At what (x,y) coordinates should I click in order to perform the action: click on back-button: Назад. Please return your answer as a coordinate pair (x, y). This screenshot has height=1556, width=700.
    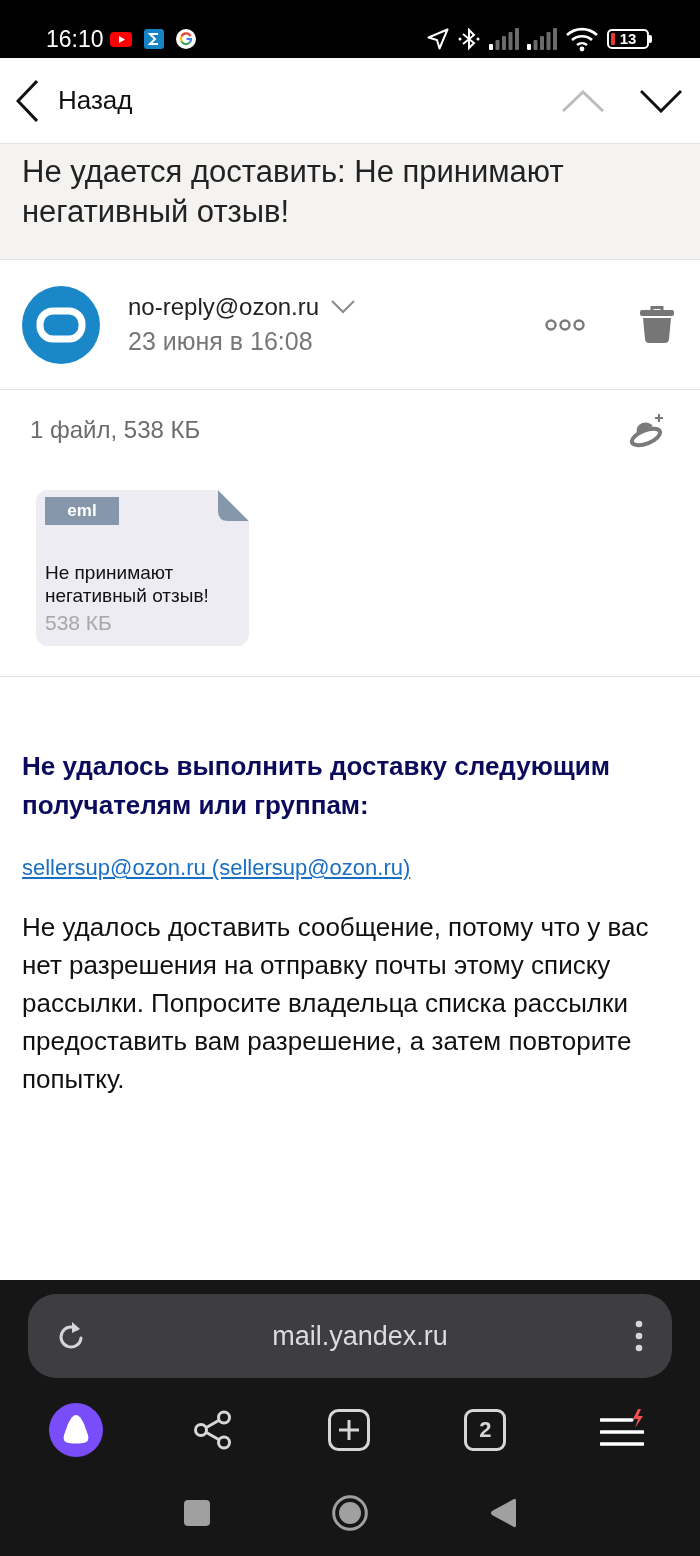
    Looking at the image, I should click on (74, 100).